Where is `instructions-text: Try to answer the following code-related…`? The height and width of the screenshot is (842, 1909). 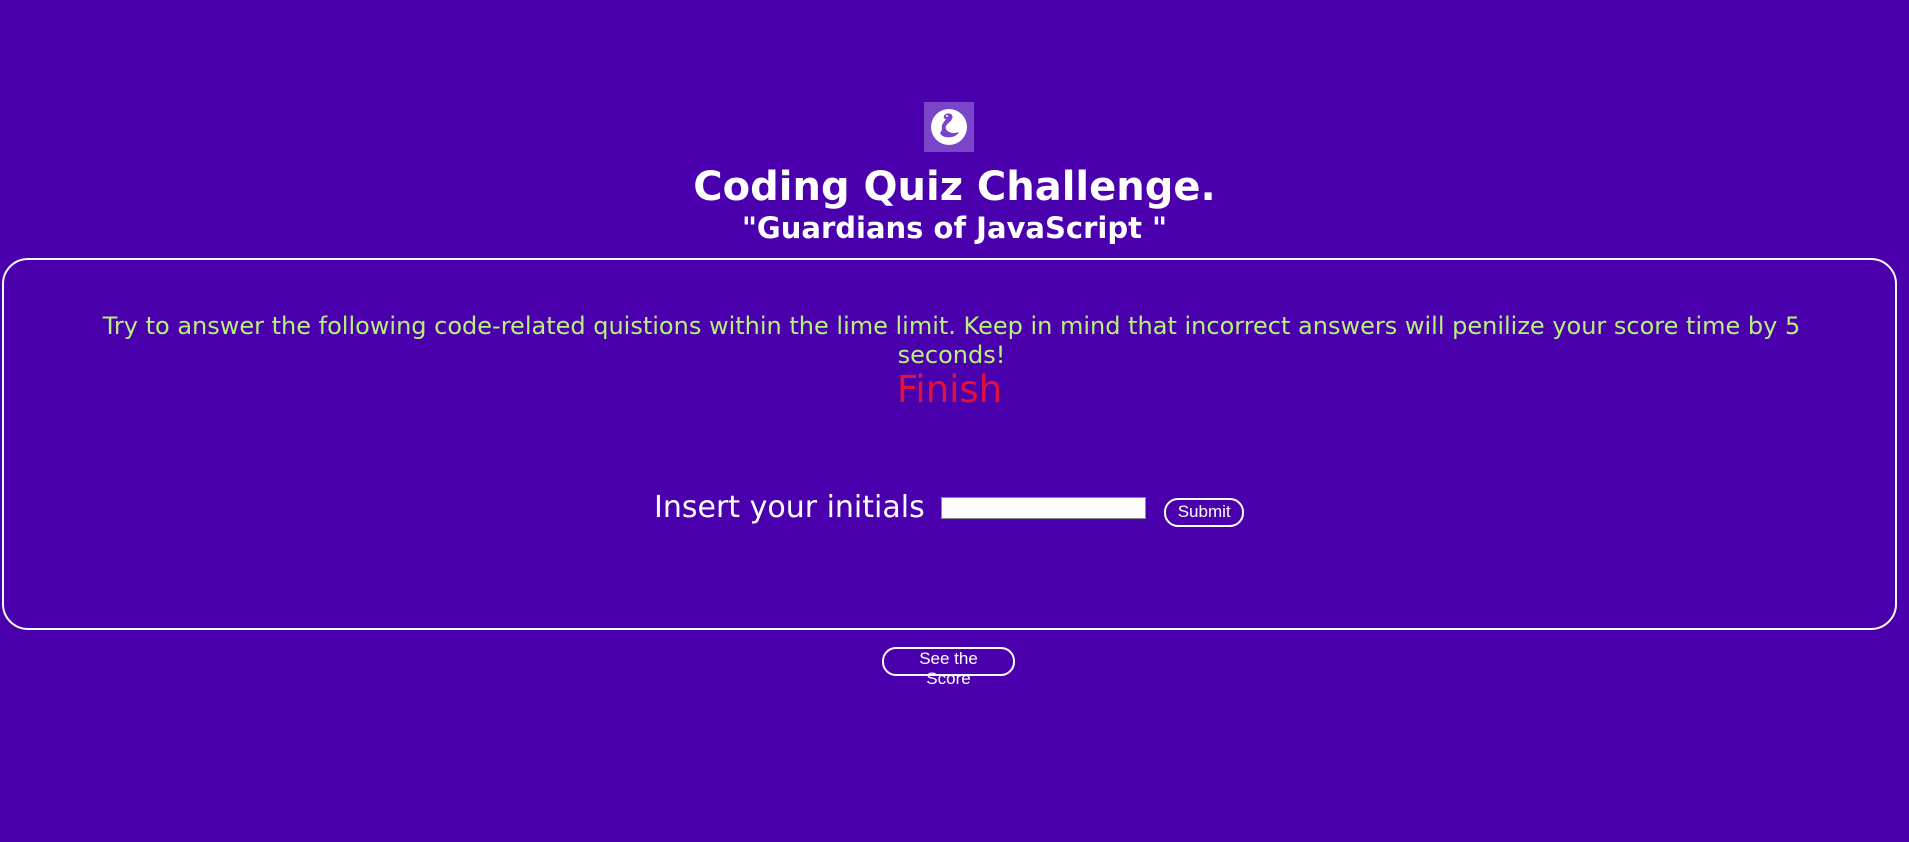
instructions-text: Try to answer the following code-related… is located at coordinates (951, 340).